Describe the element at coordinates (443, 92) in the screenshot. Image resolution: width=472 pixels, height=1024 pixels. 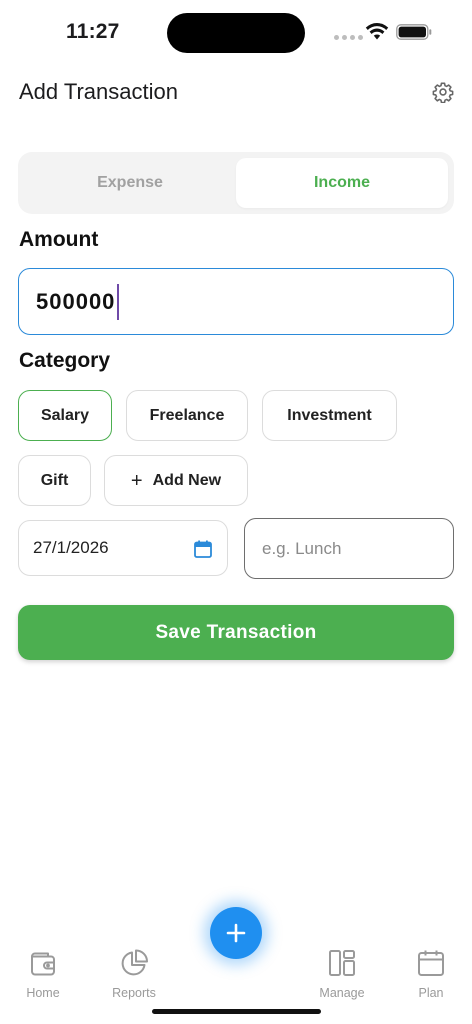
I see `gear-icon` at that location.